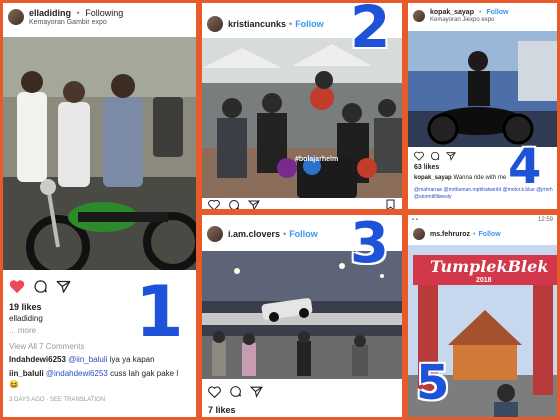 Image resolution: width=560 pixels, height=420 pixels. I want to click on caption-row: kopak_sayap Wanna ride with me, so click(460, 178).